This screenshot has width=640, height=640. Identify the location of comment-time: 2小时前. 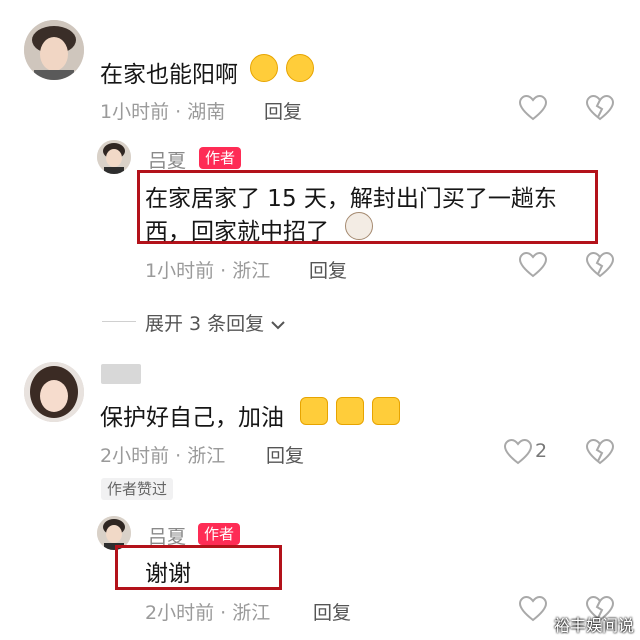
(135, 456).